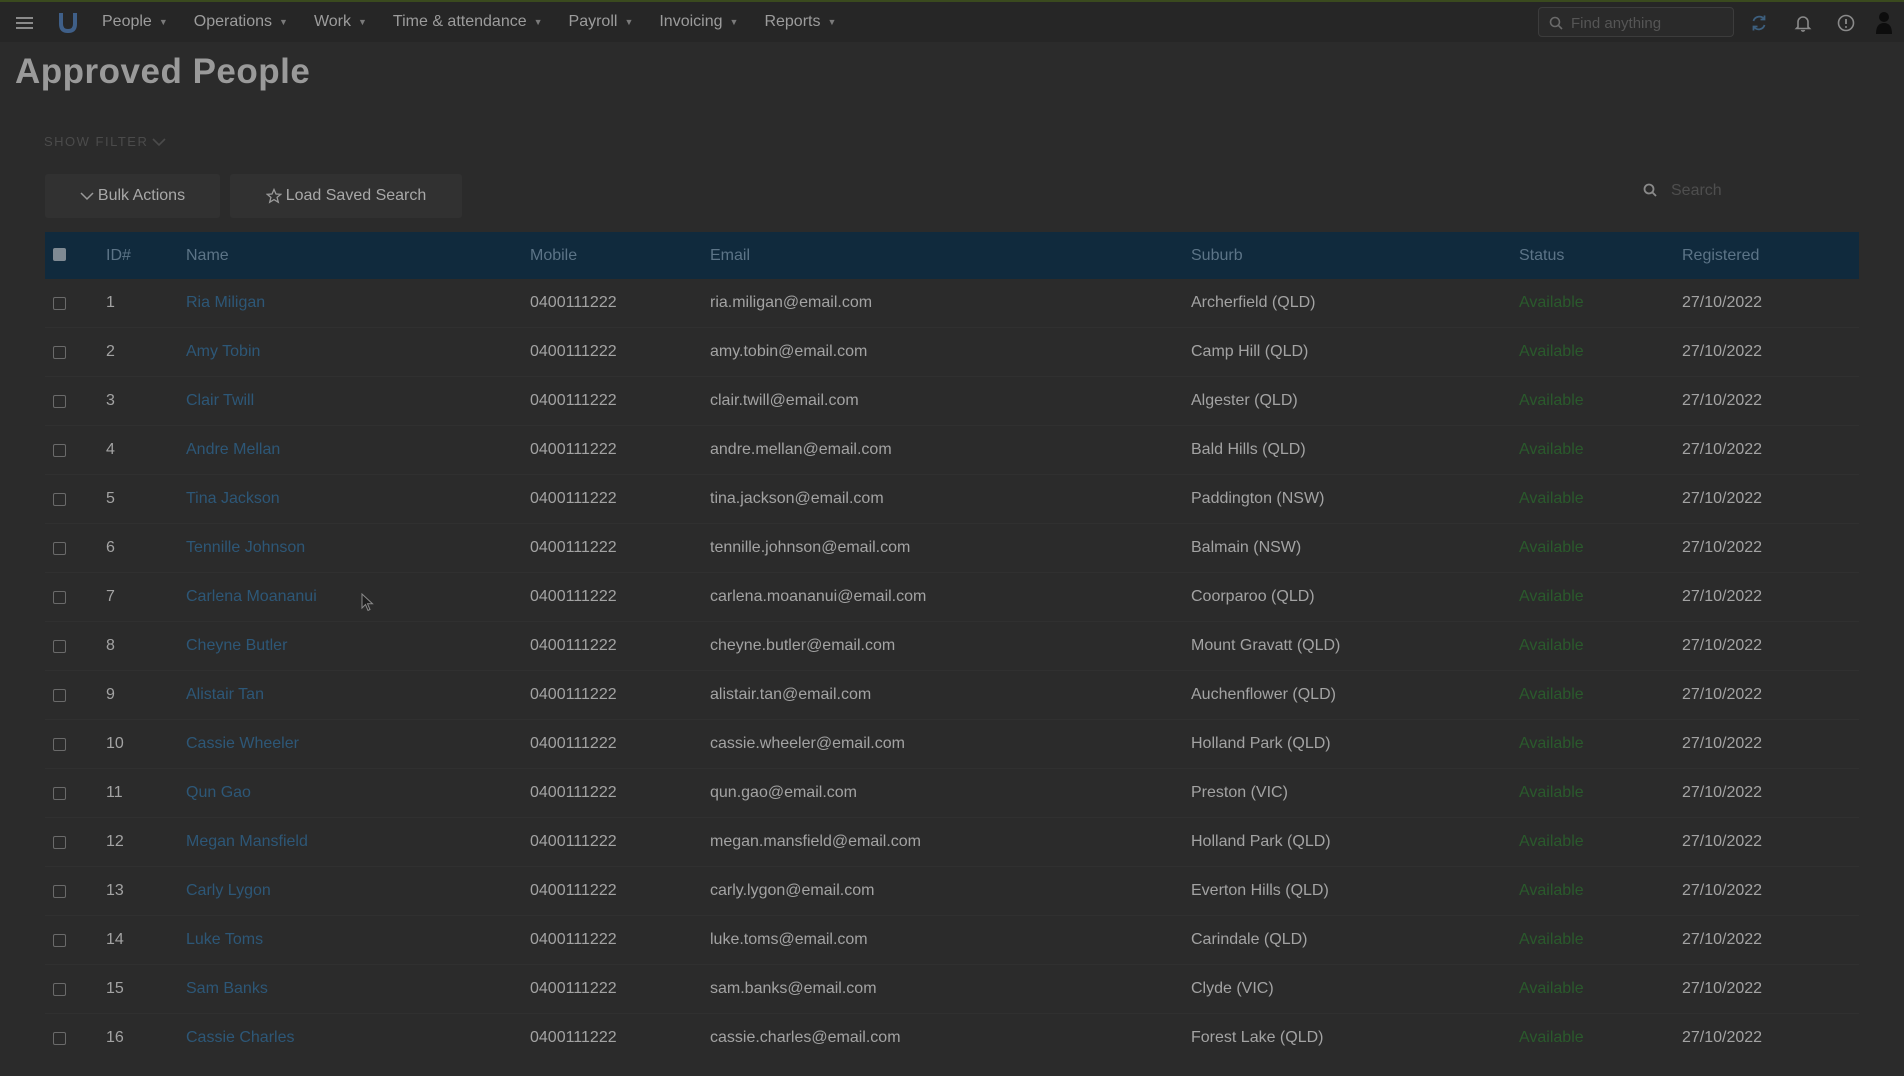 Image resolution: width=1904 pixels, height=1076 pixels. Describe the element at coordinates (553, 255) in the screenshot. I see `column-header-mobile: Mobile` at that location.